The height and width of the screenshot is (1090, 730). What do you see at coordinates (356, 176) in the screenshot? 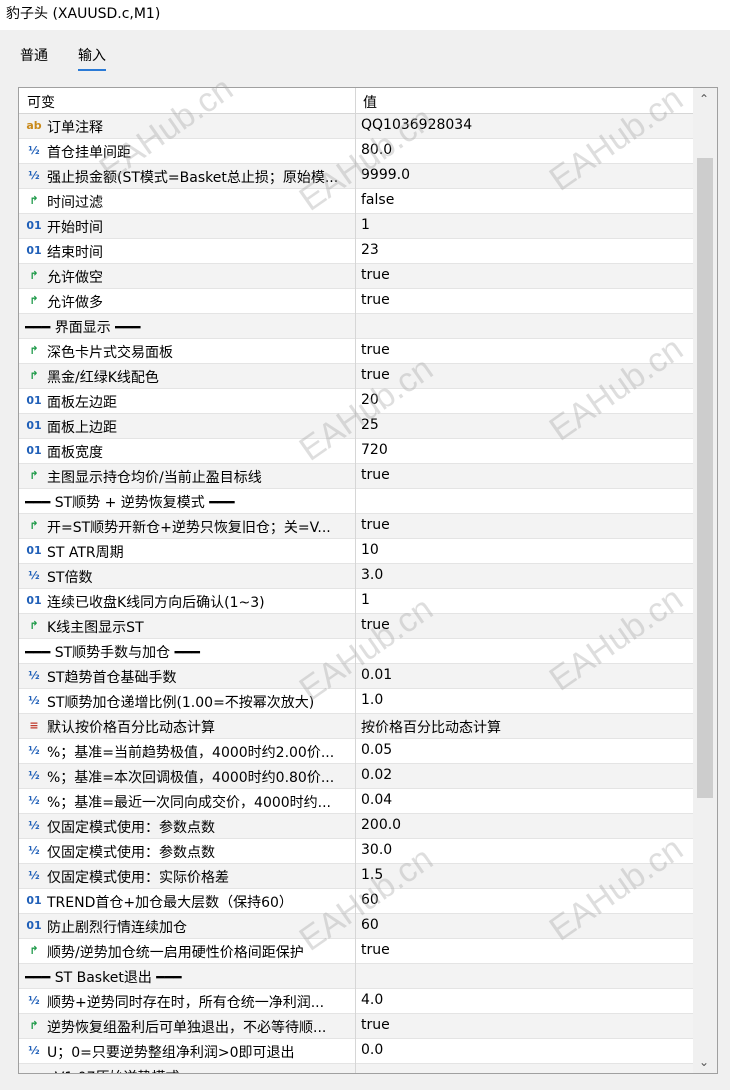
I see `table-row: ½ 强止损金额(ST模式=Basket总止损；原始模... 9999.0` at bounding box center [356, 176].